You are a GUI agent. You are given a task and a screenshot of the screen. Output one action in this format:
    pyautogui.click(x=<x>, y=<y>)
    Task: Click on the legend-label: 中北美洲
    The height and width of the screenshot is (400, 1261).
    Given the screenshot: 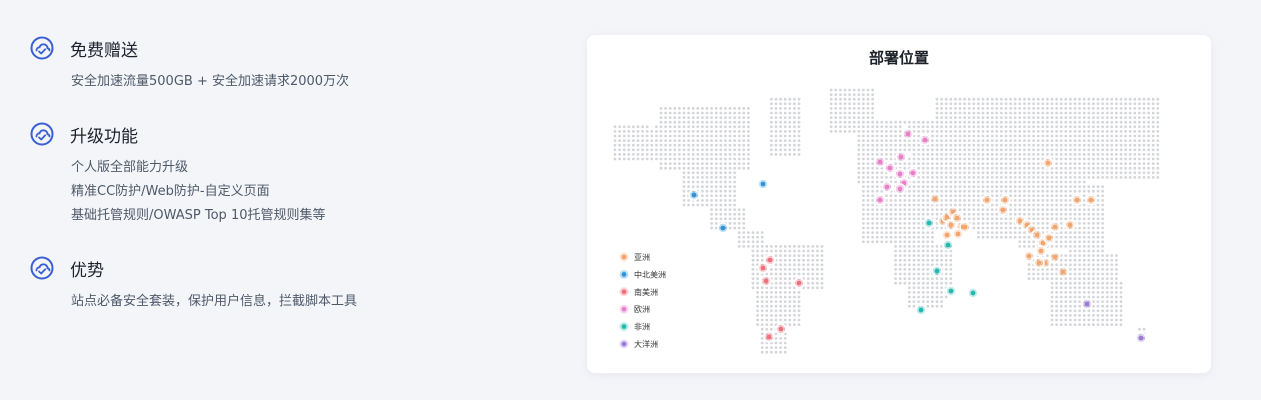 What is the action you would take?
    pyautogui.click(x=650, y=274)
    